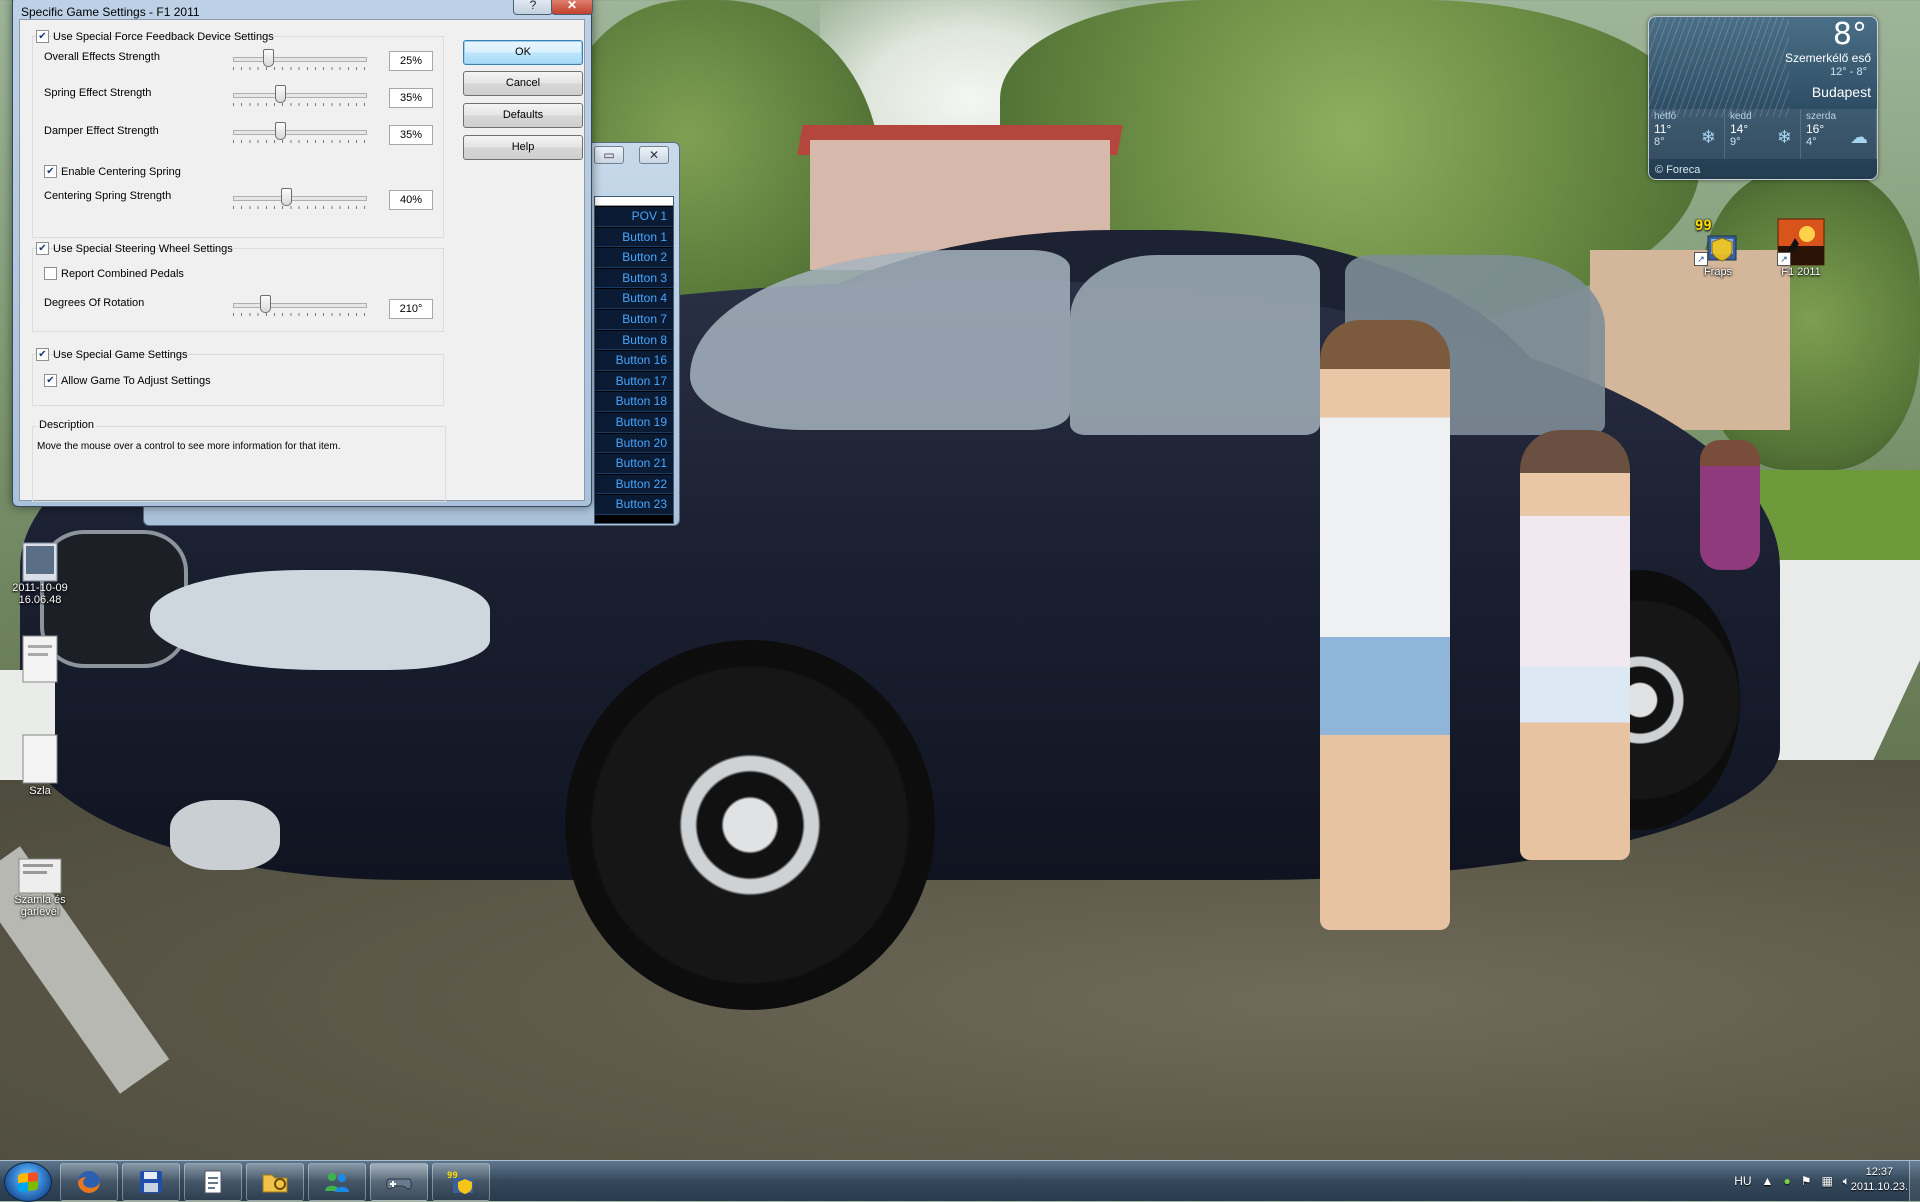 The height and width of the screenshot is (1202, 1920). I want to click on folder-icon, so click(275, 1183).